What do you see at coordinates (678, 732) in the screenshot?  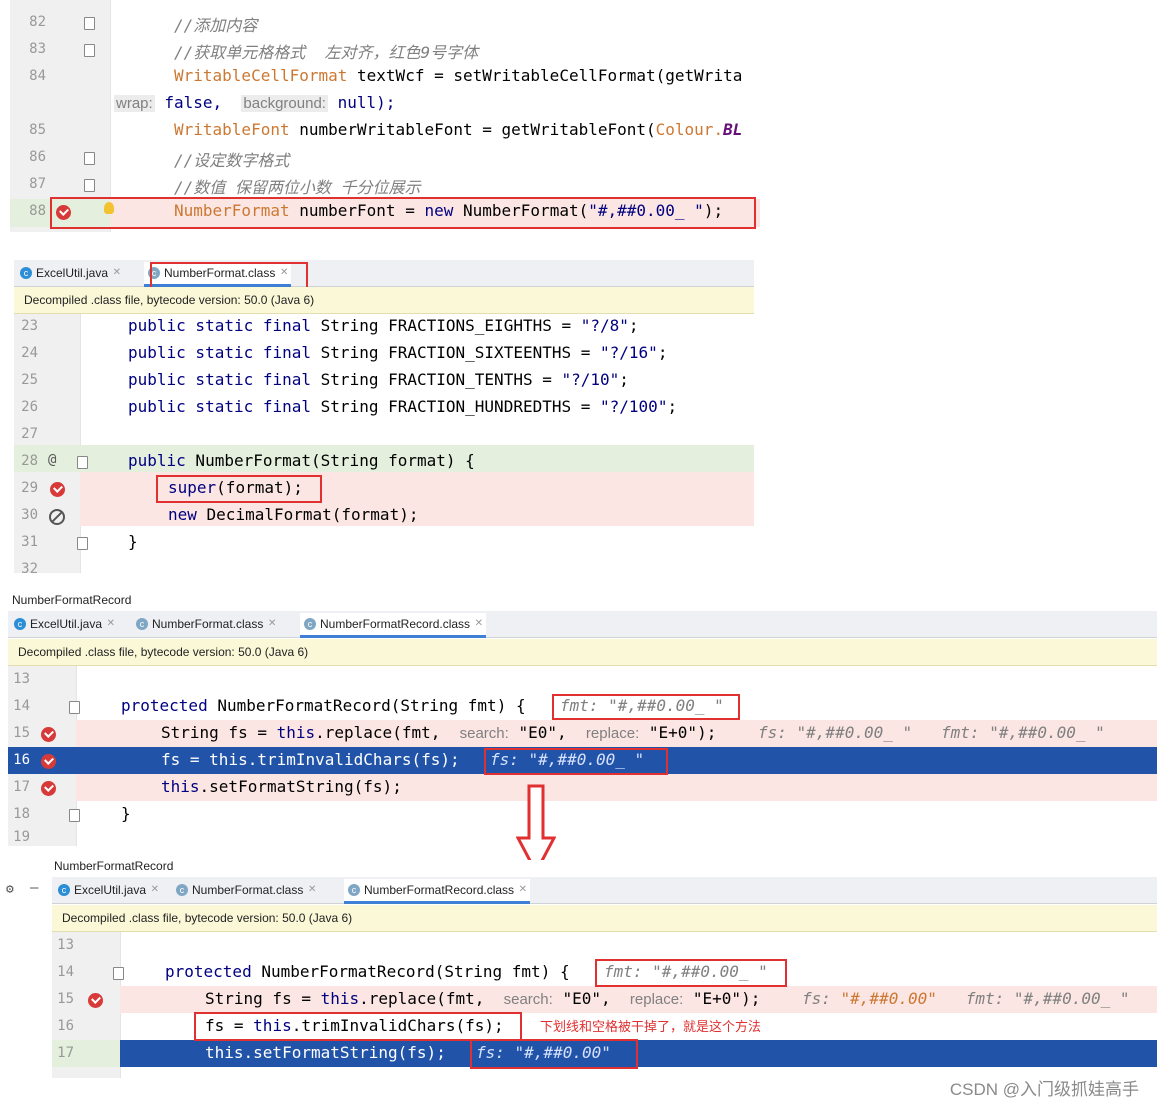 I see `code-text: "E+0");` at bounding box center [678, 732].